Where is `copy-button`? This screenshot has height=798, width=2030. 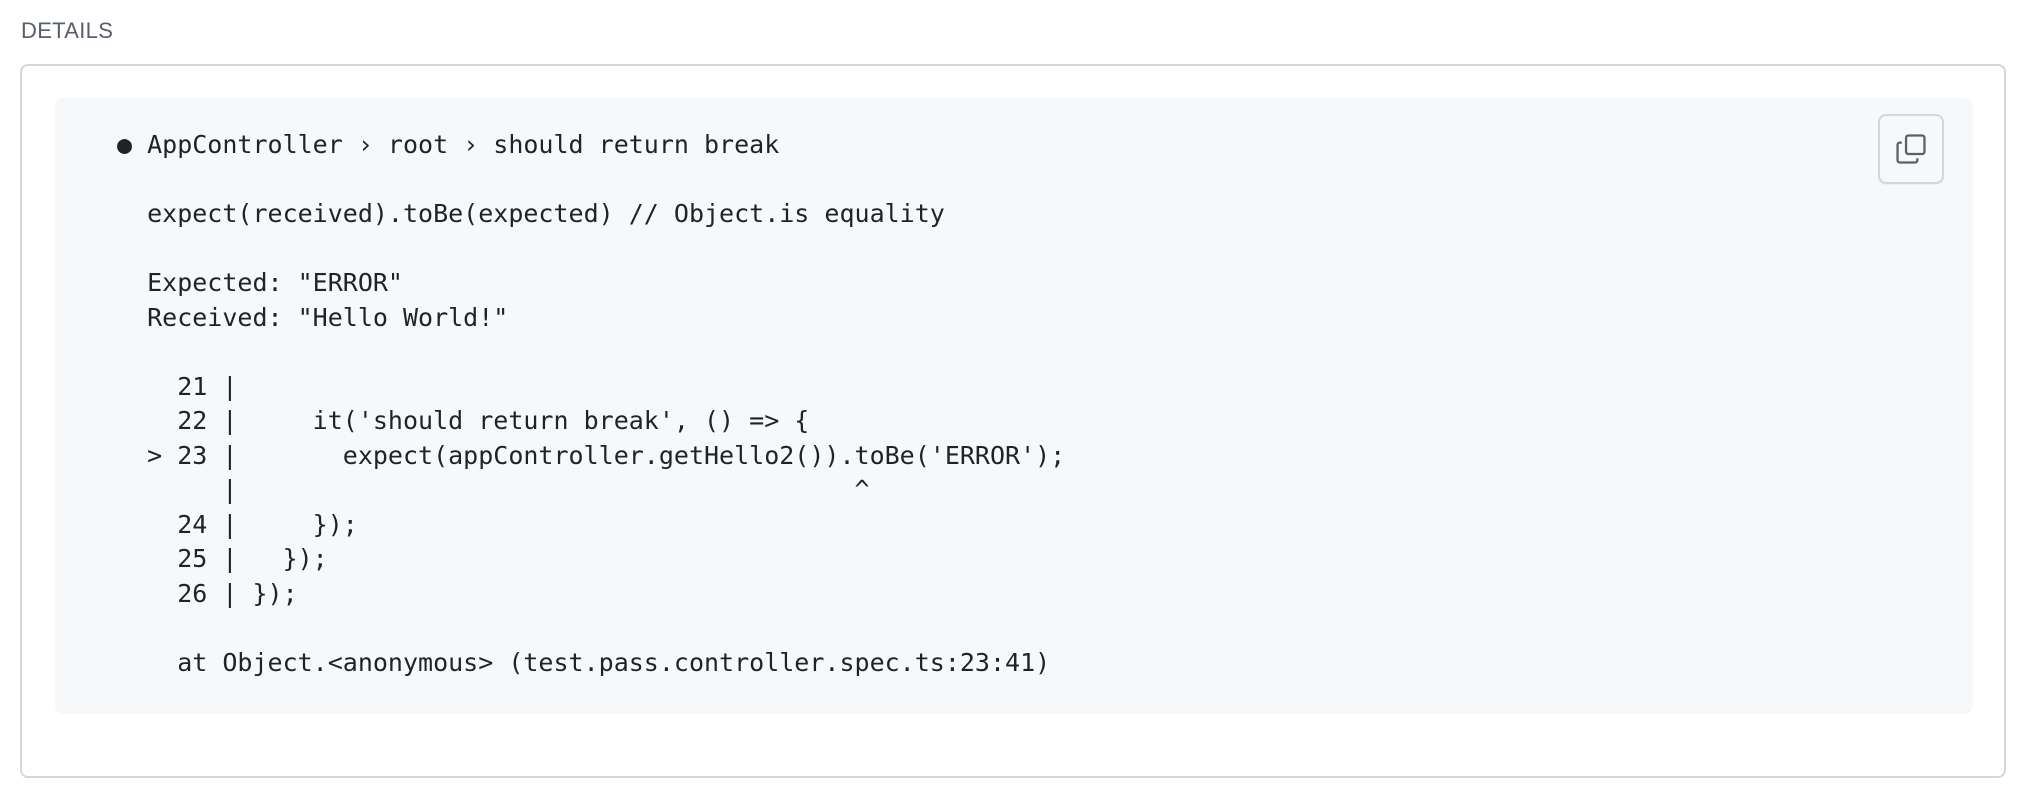
copy-button is located at coordinates (1911, 149).